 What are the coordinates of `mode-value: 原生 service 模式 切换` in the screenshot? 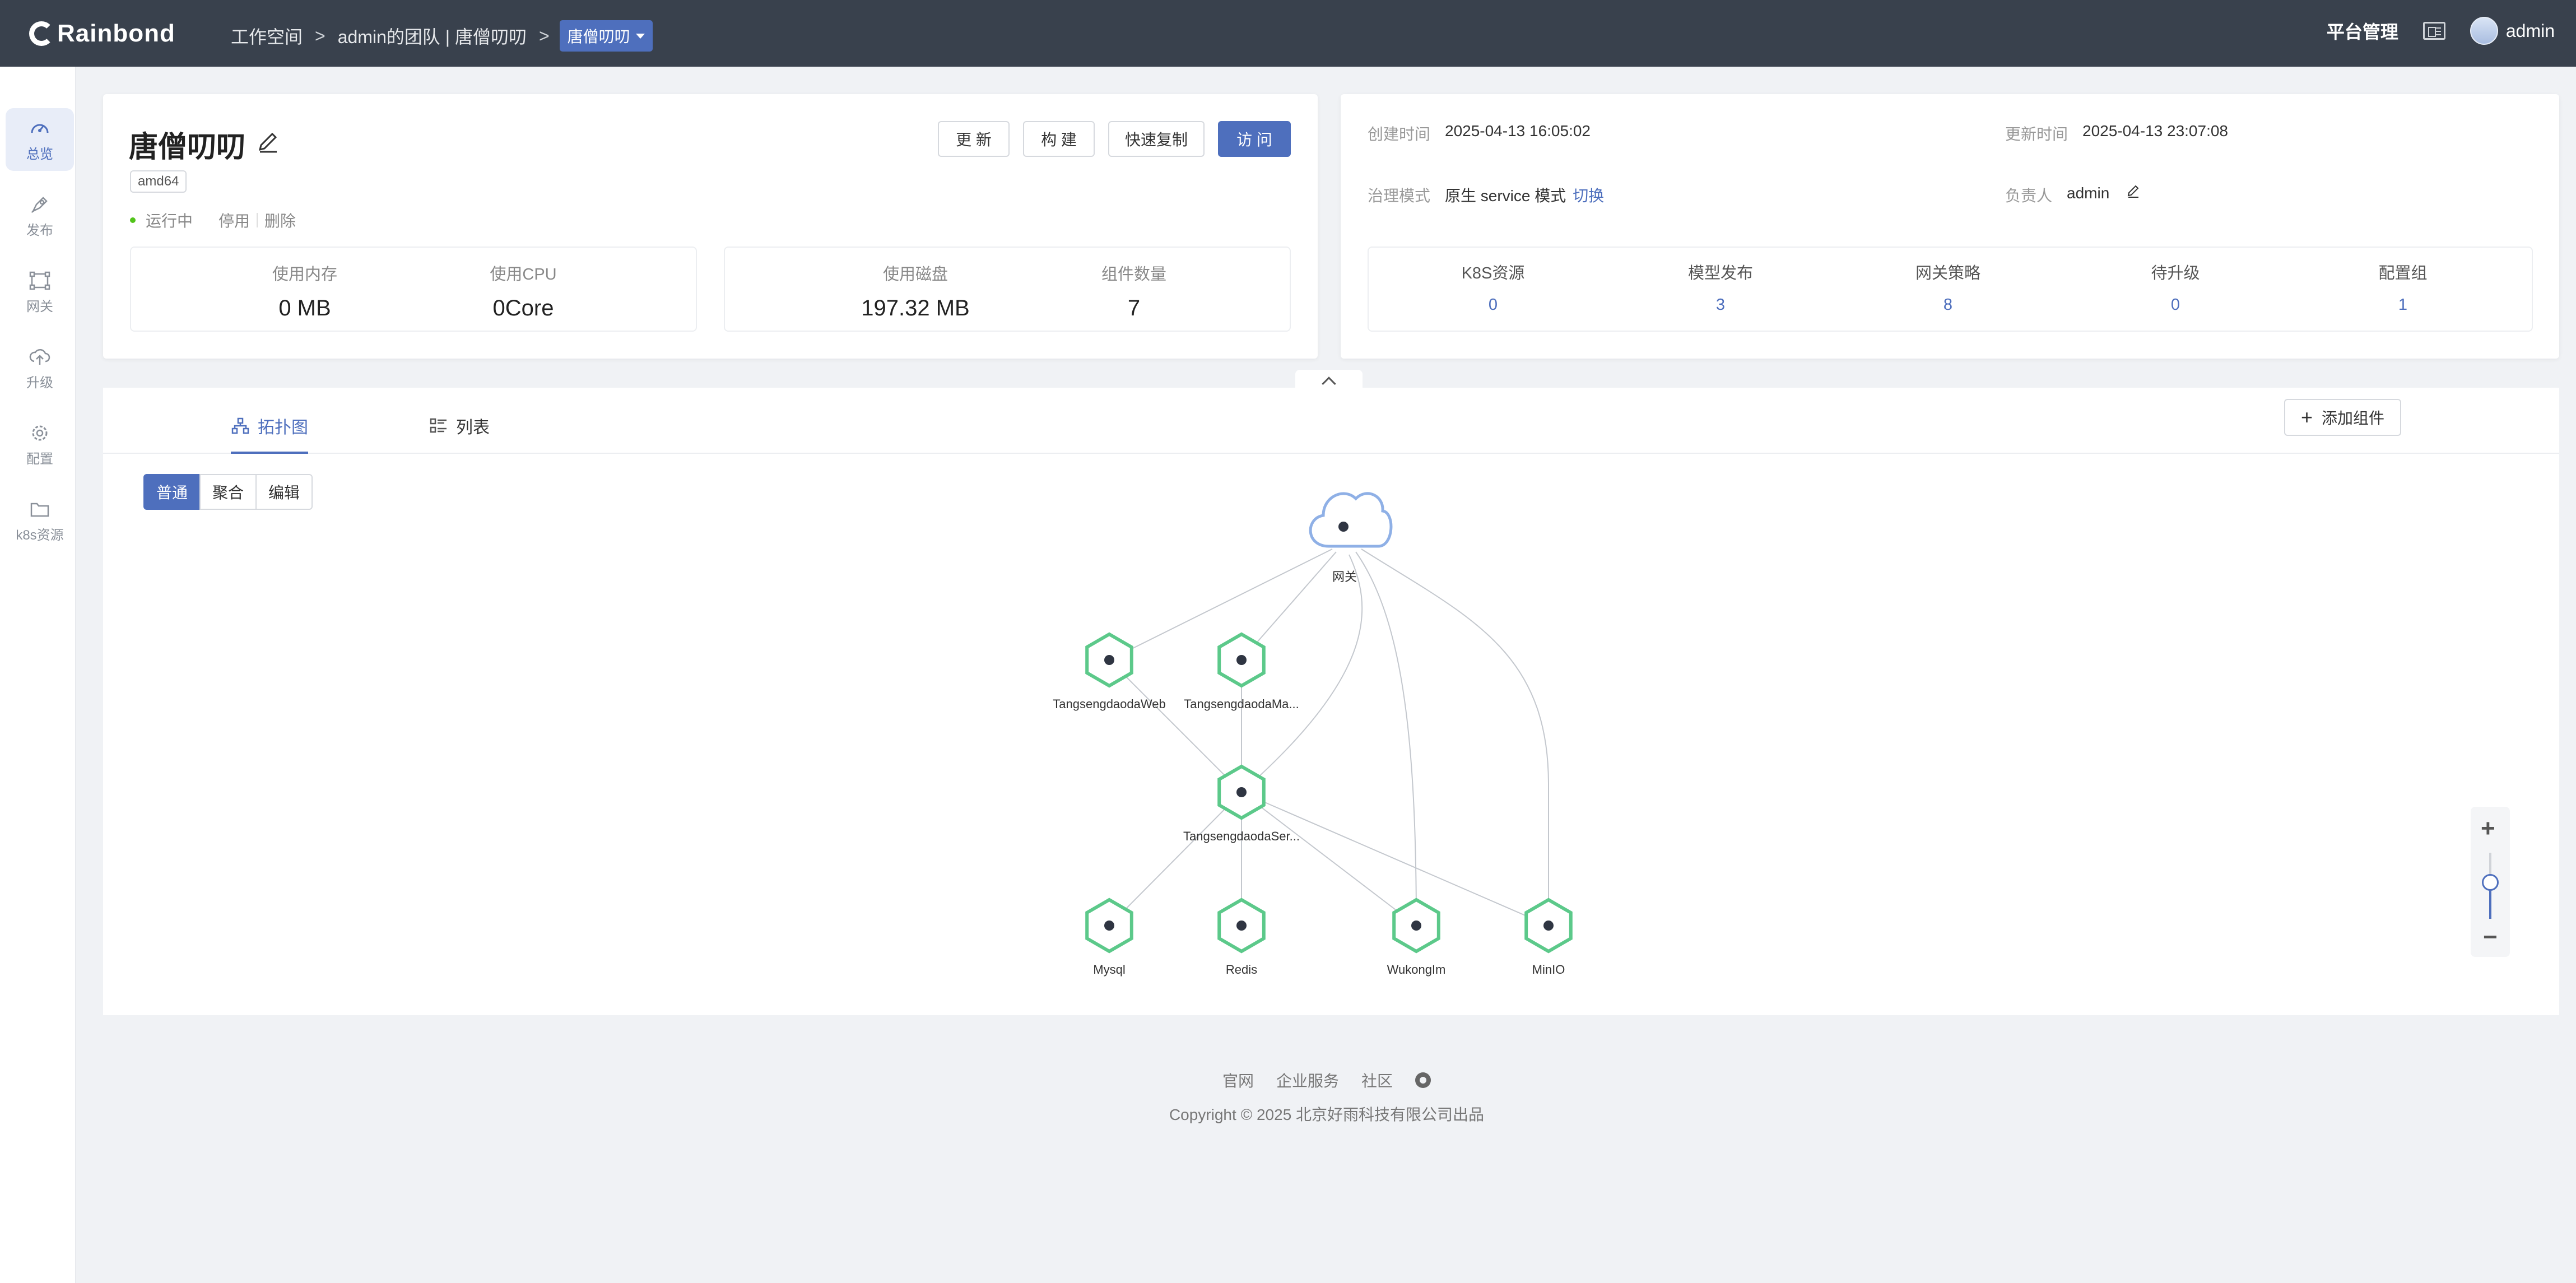 It's located at (1525, 195).